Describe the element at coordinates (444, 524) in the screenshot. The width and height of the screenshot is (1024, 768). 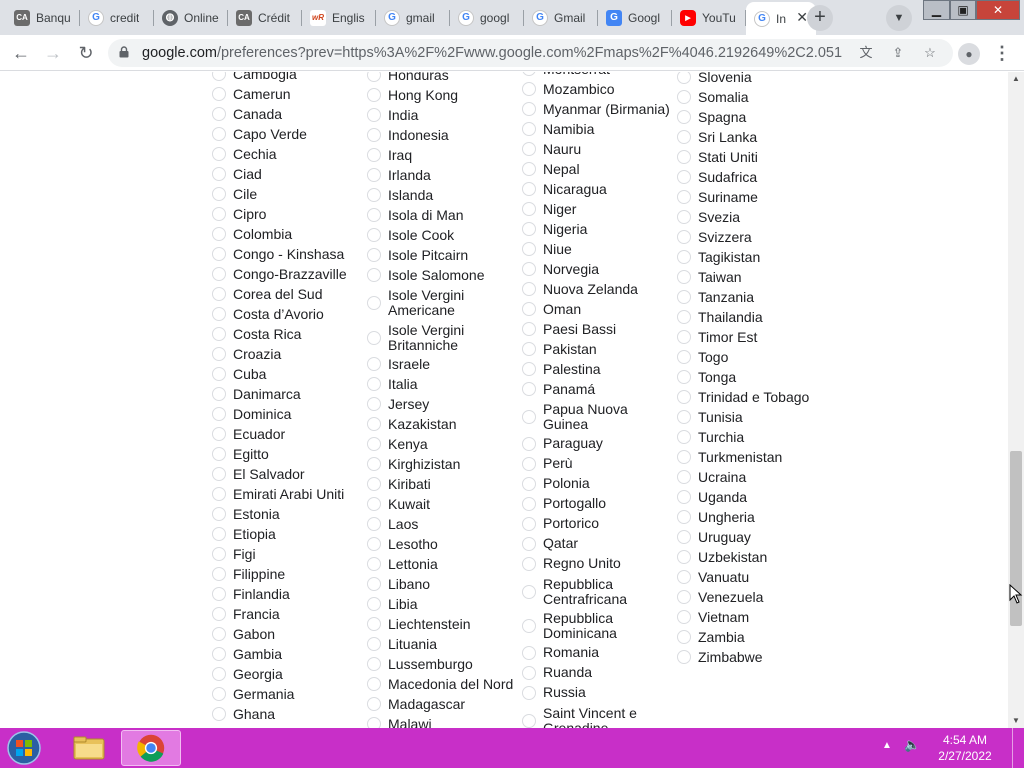
I see `country-option: Laos` at that location.